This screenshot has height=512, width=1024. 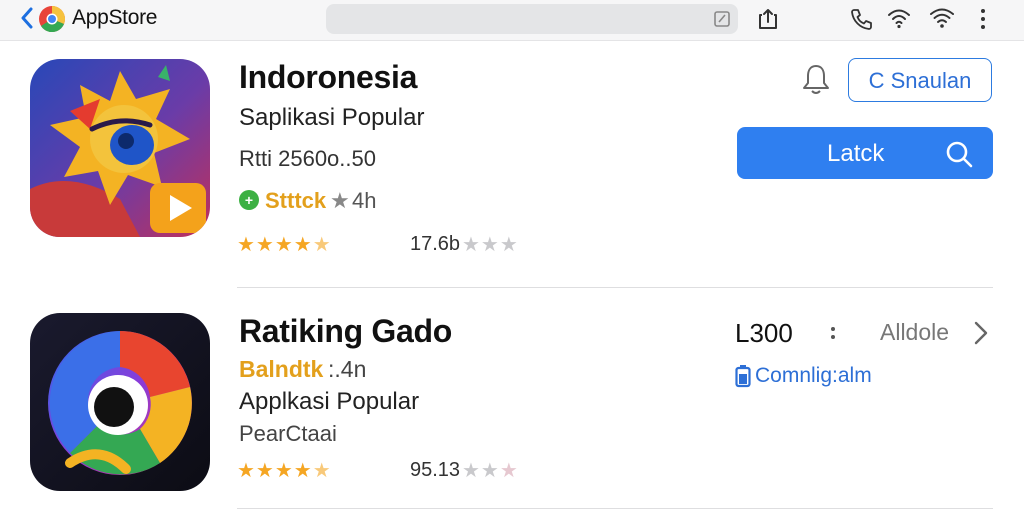 I want to click on app-price: Rtti 2560o..50, so click(x=307, y=158).